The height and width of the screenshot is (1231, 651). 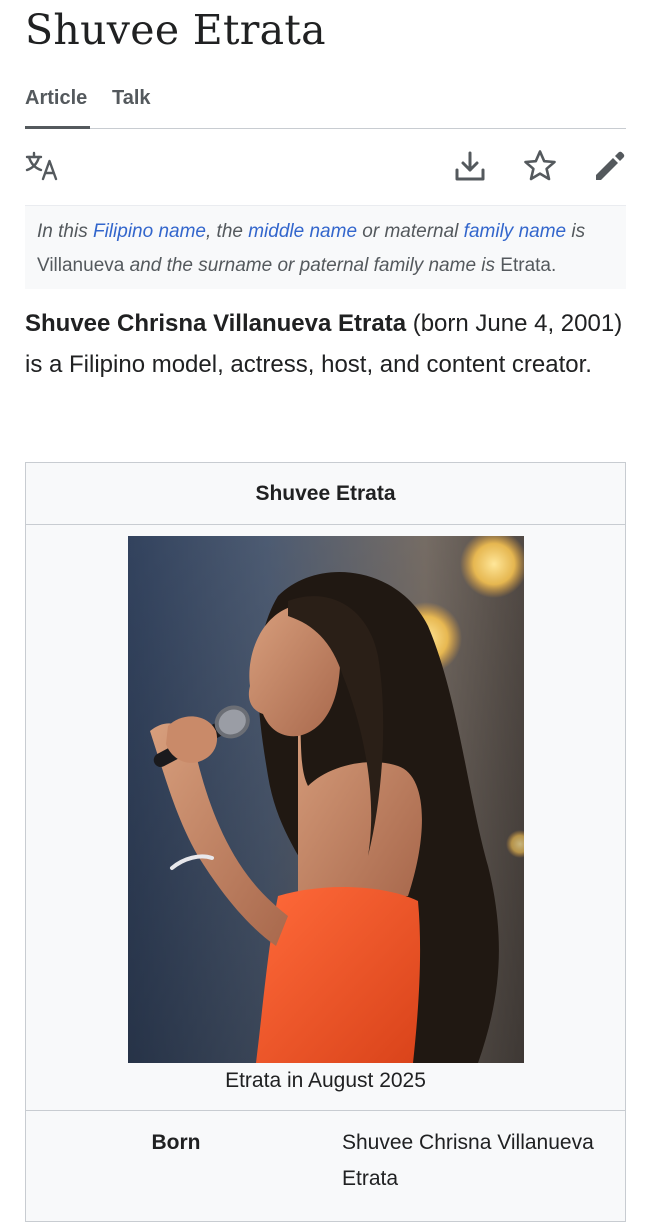 I want to click on infobox-label-born: Born, so click(x=176, y=1142).